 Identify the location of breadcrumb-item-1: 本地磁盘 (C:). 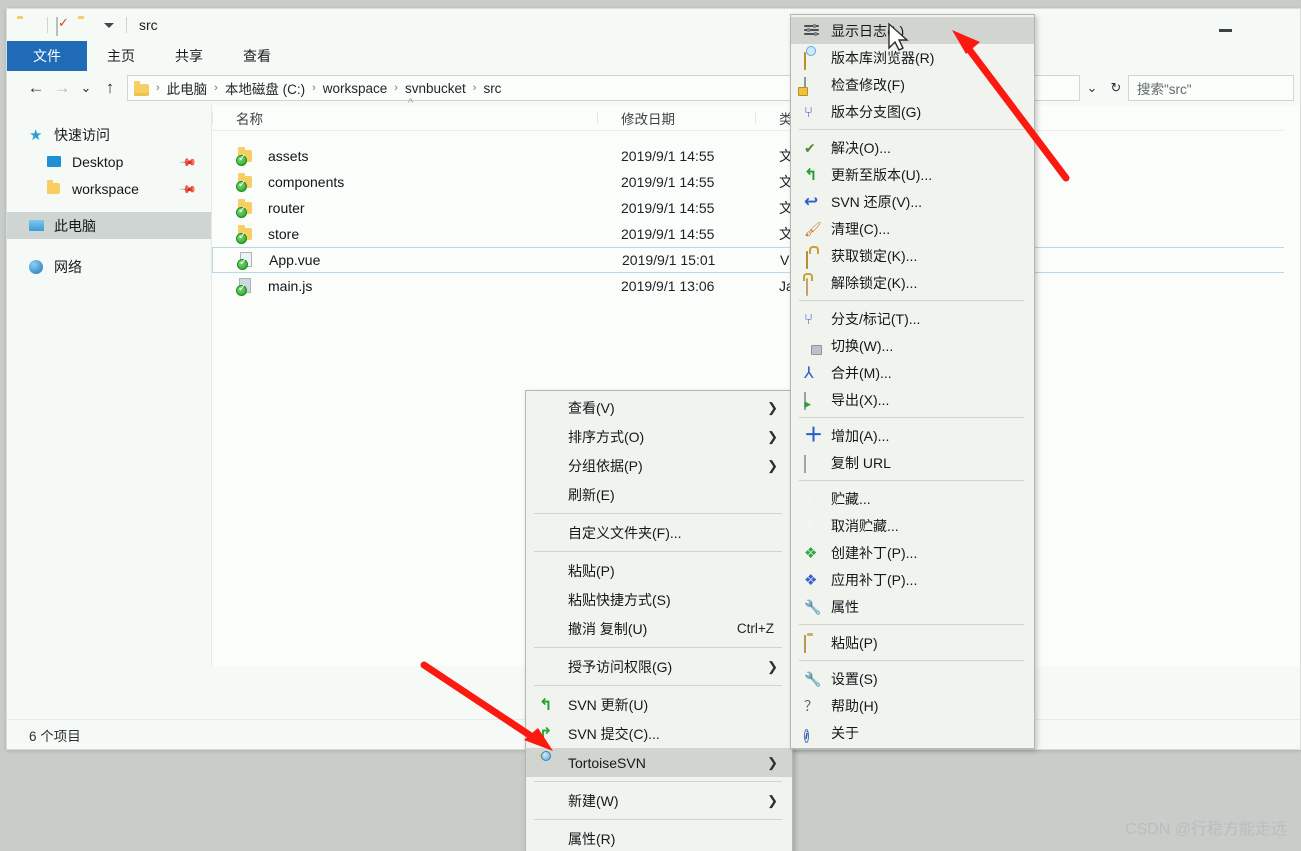
(265, 88).